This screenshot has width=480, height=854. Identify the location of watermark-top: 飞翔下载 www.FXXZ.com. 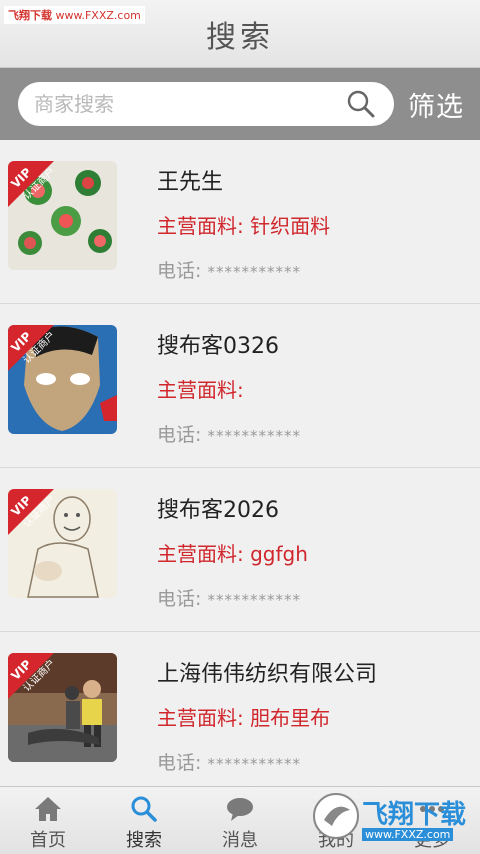
(74, 15).